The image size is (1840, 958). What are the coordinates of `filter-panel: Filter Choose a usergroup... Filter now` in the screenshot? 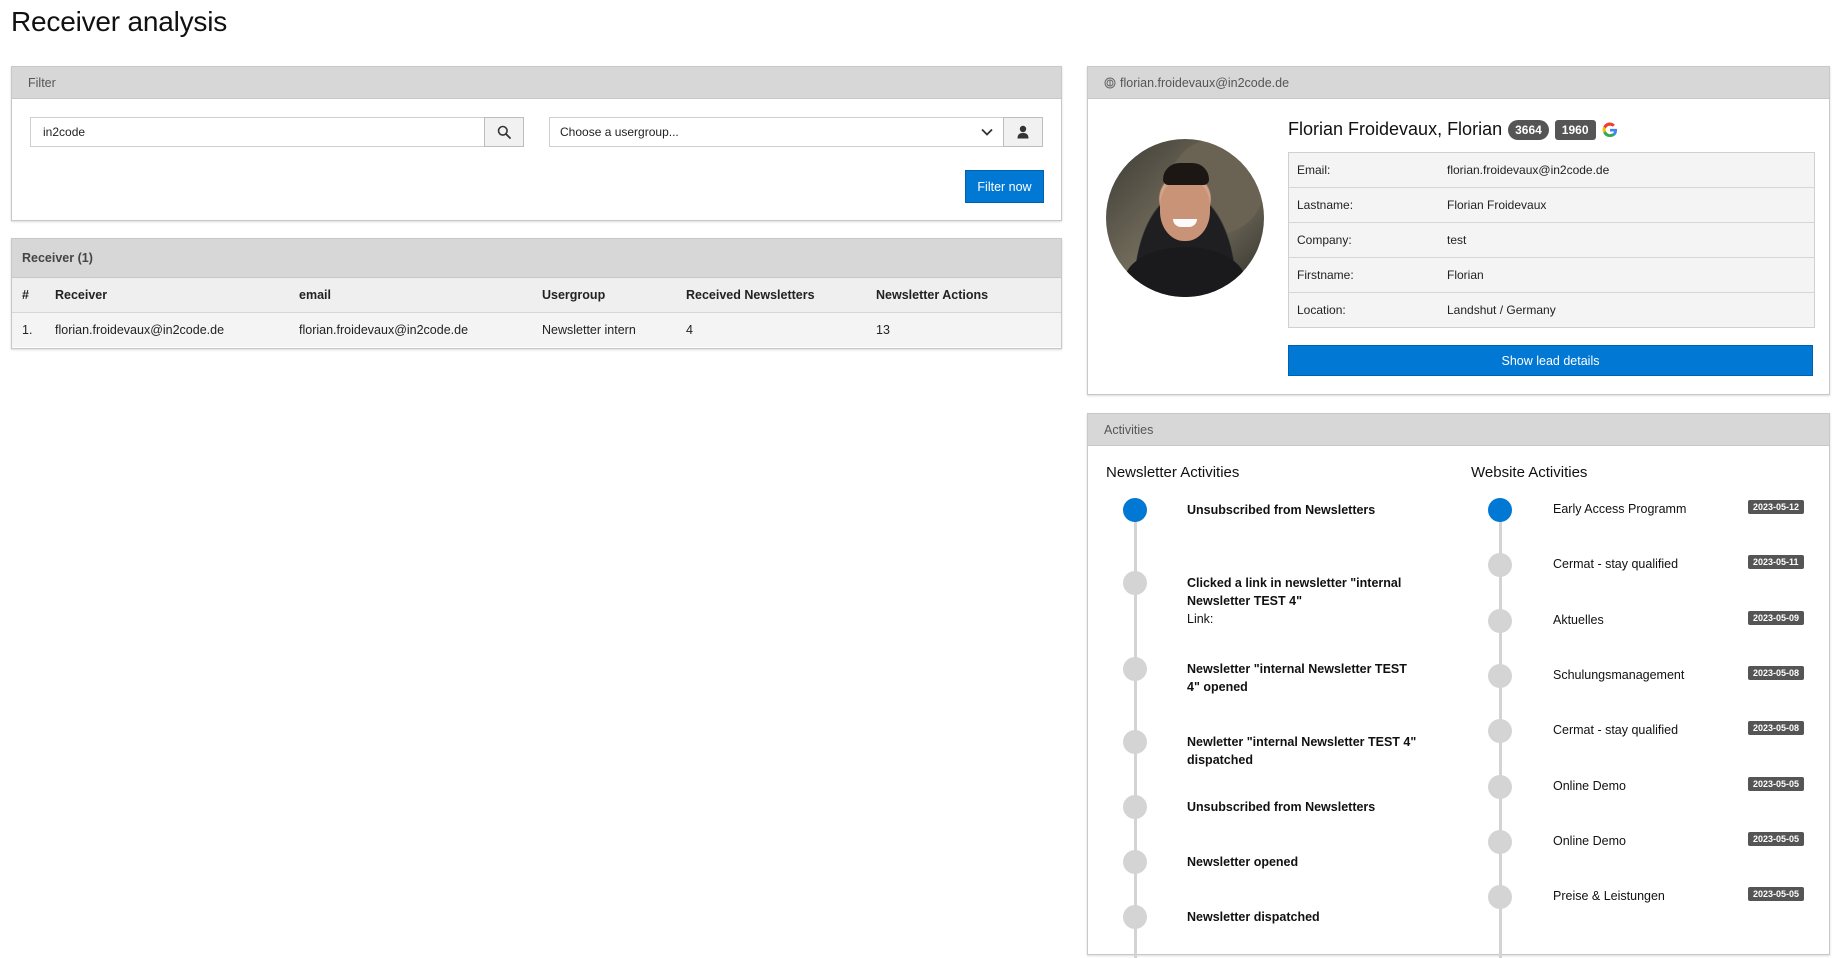 It's located at (536, 143).